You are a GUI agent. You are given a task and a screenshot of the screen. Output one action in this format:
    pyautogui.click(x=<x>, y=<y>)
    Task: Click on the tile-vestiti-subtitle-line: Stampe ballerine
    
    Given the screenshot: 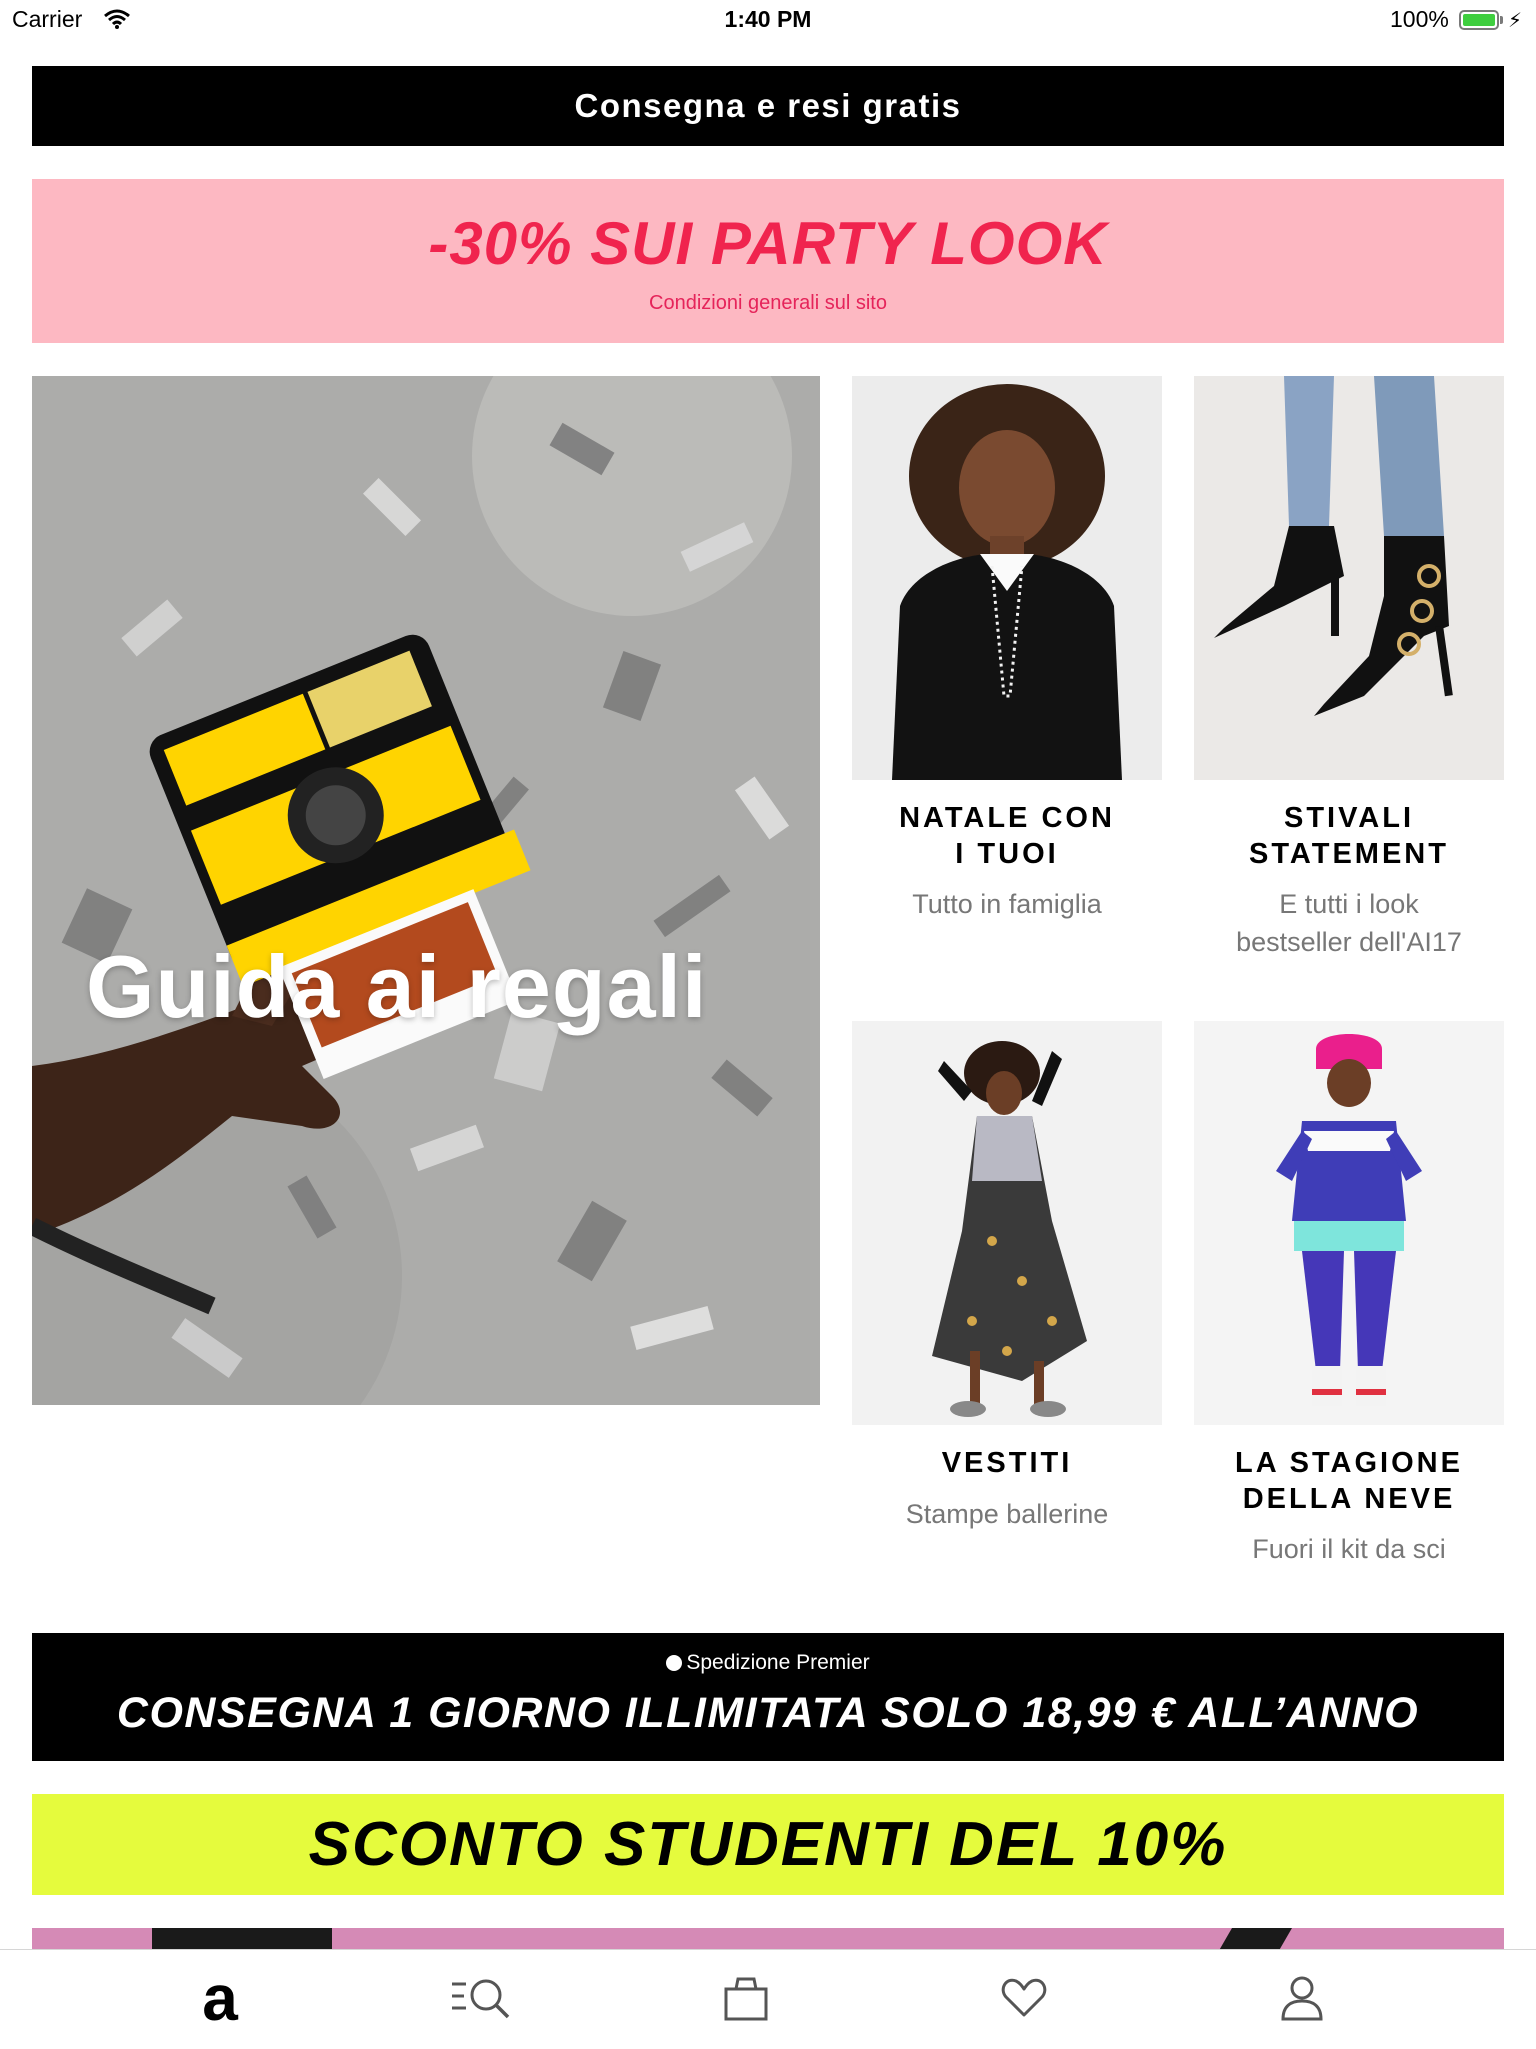 What is the action you would take?
    pyautogui.click(x=1007, y=1514)
    